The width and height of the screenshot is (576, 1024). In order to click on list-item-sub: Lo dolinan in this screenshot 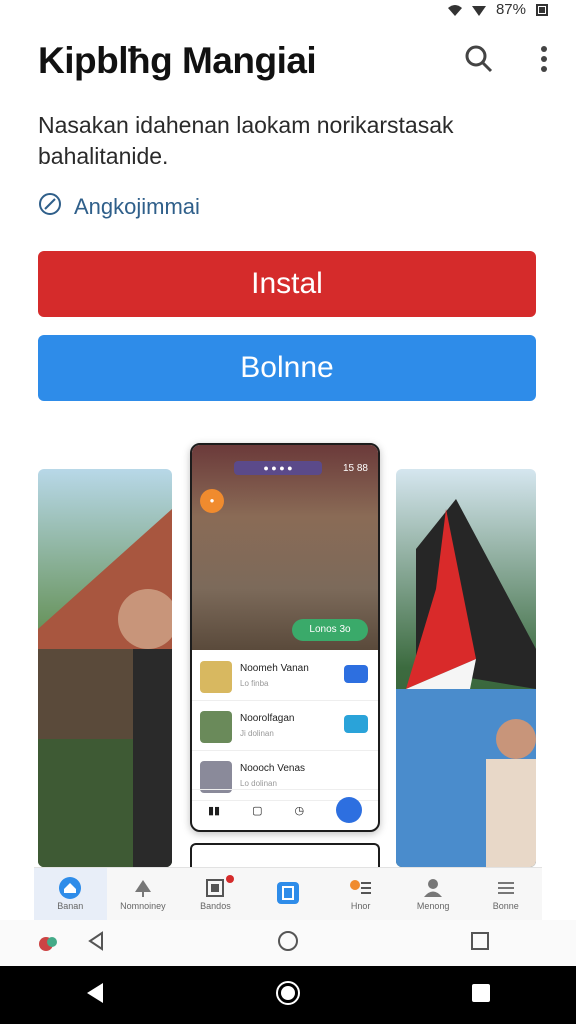, I will do `click(258, 783)`.